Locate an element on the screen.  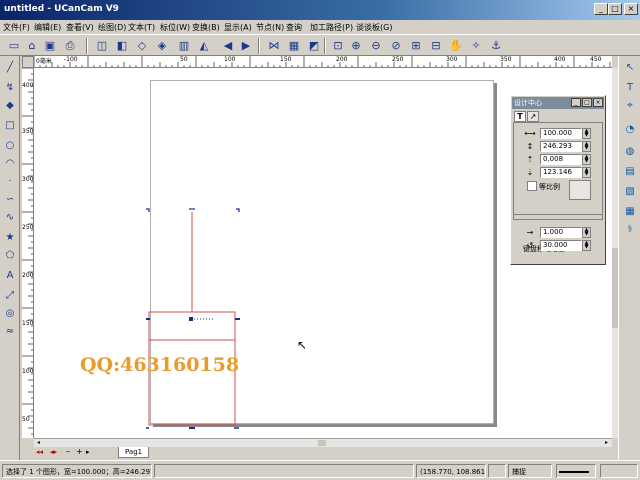
paint-icon: ◔ is located at coordinates (630, 130).